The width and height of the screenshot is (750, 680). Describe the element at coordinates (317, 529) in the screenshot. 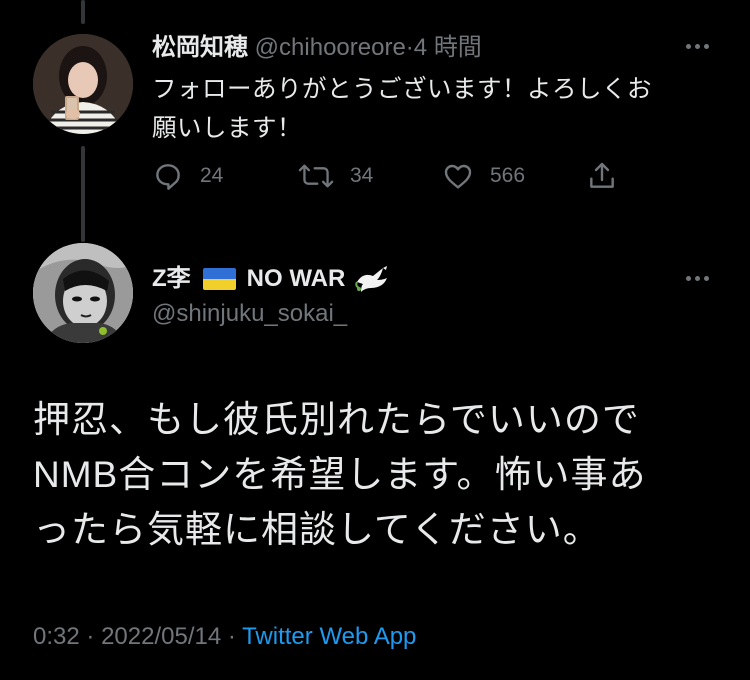

I see `main-text-line3: ったら気軽に相談してください。` at that location.